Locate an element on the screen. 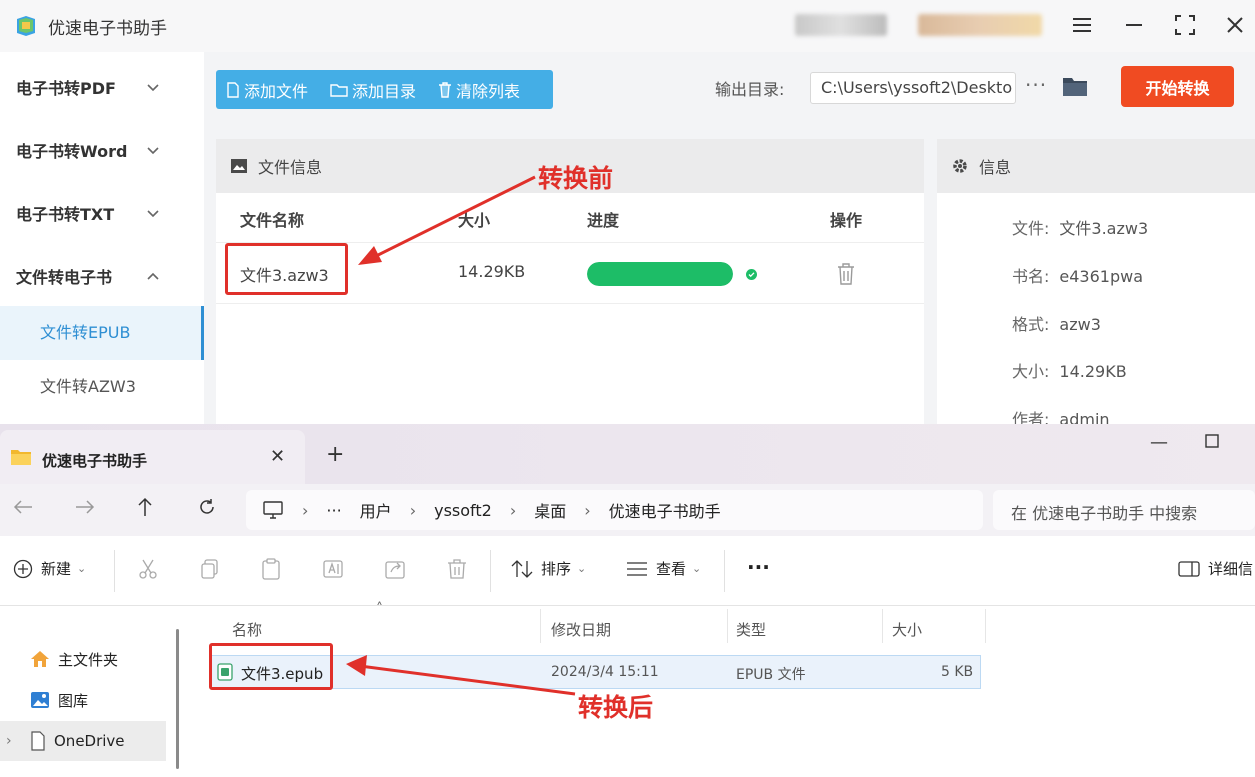  chevron-up-icon is located at coordinates (153, 276).